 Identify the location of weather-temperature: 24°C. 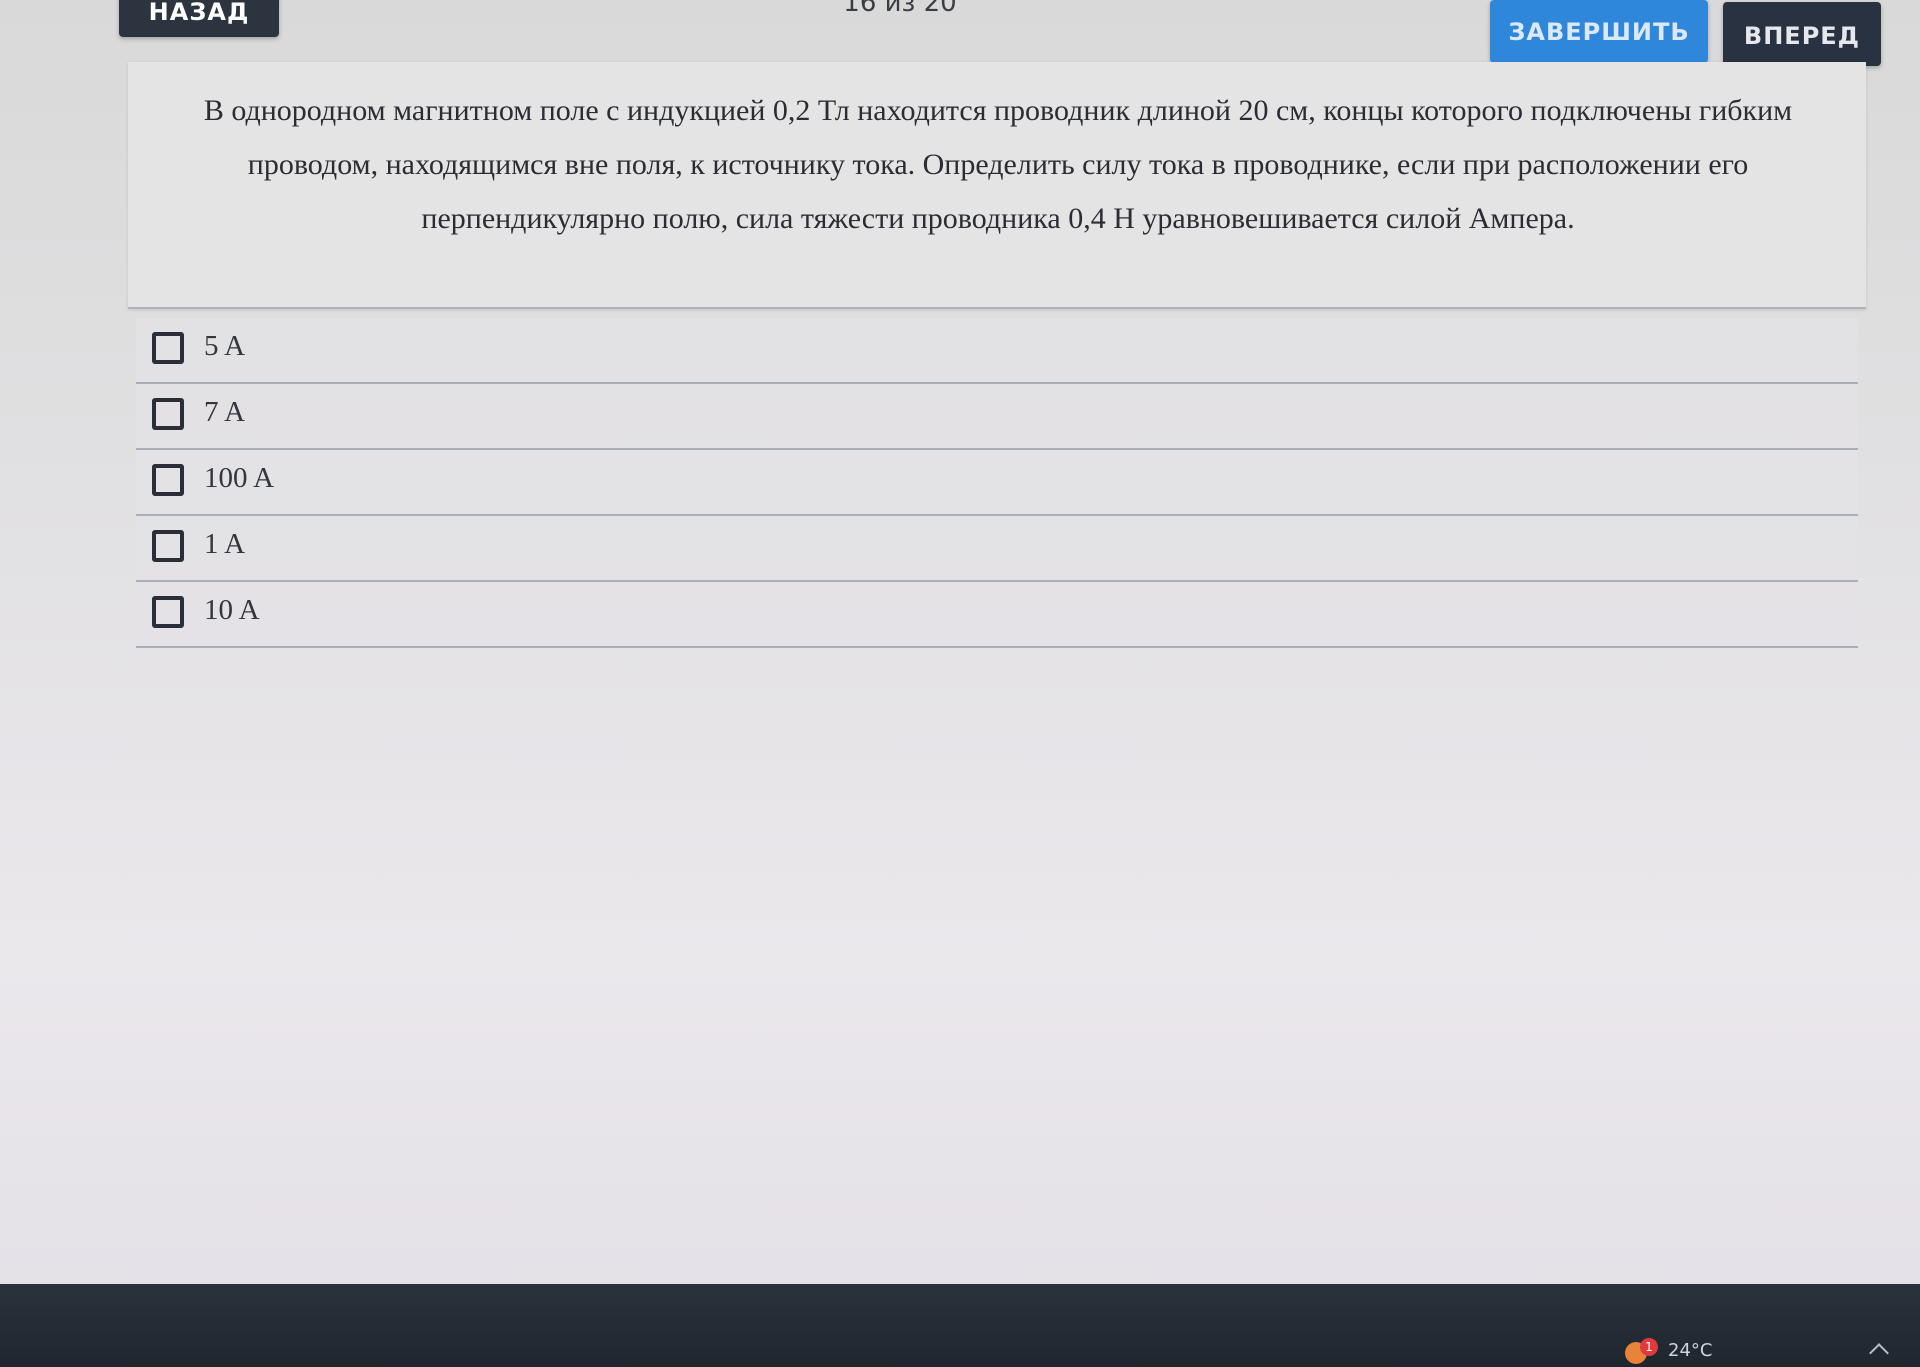
(1690, 1350).